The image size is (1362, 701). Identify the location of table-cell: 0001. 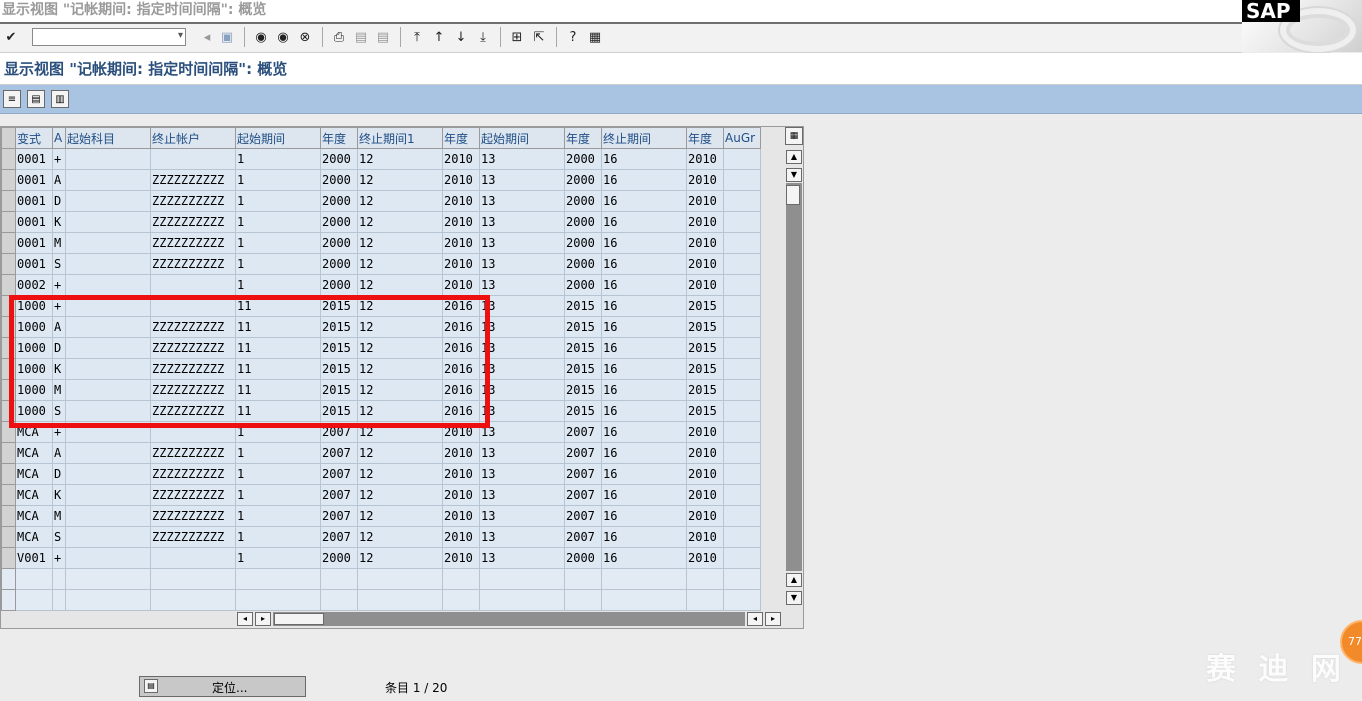
(34, 222).